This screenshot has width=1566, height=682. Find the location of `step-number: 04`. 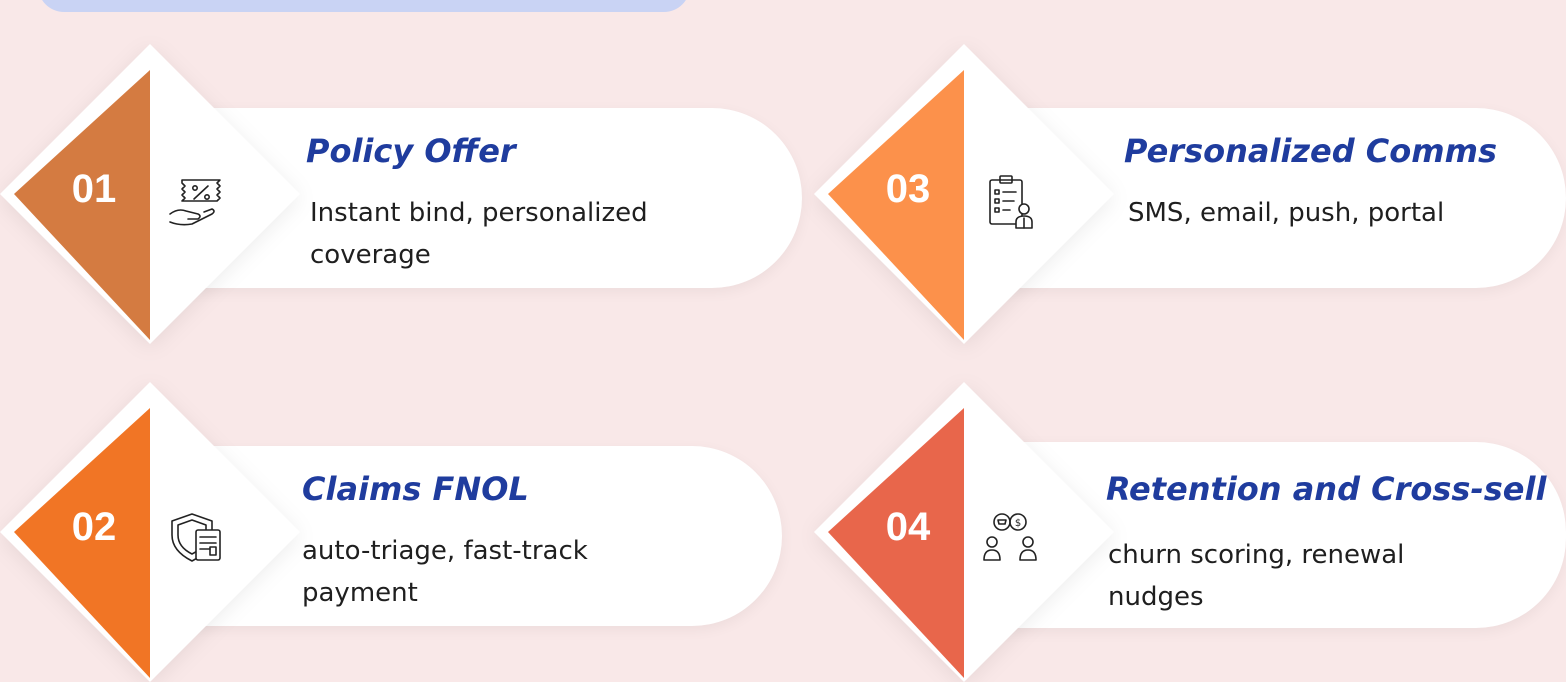

step-number: 04 is located at coordinates (908, 527).